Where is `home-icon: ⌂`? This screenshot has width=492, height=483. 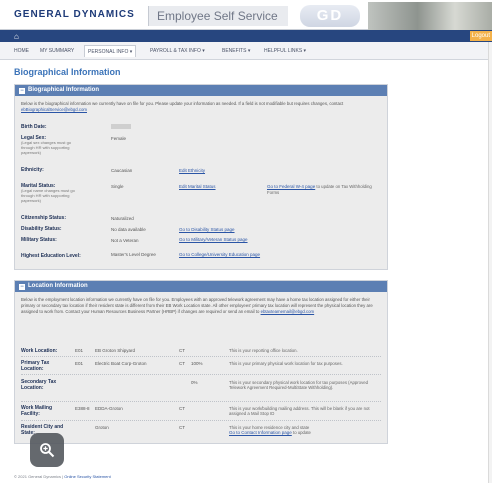
home-icon: ⌂ is located at coordinates (16, 36).